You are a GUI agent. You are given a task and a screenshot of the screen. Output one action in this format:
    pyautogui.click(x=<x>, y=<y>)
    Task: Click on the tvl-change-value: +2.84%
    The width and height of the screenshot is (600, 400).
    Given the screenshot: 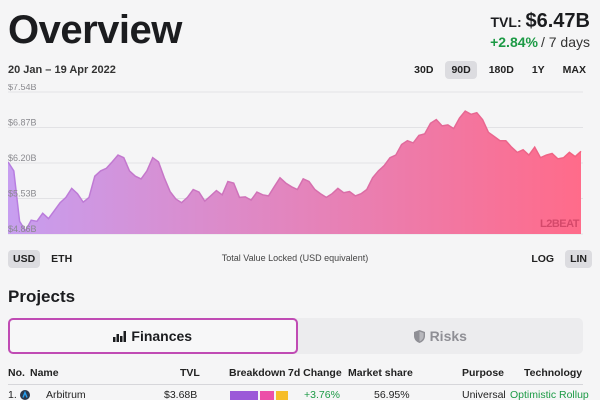 What is the action you would take?
    pyautogui.click(x=514, y=42)
    